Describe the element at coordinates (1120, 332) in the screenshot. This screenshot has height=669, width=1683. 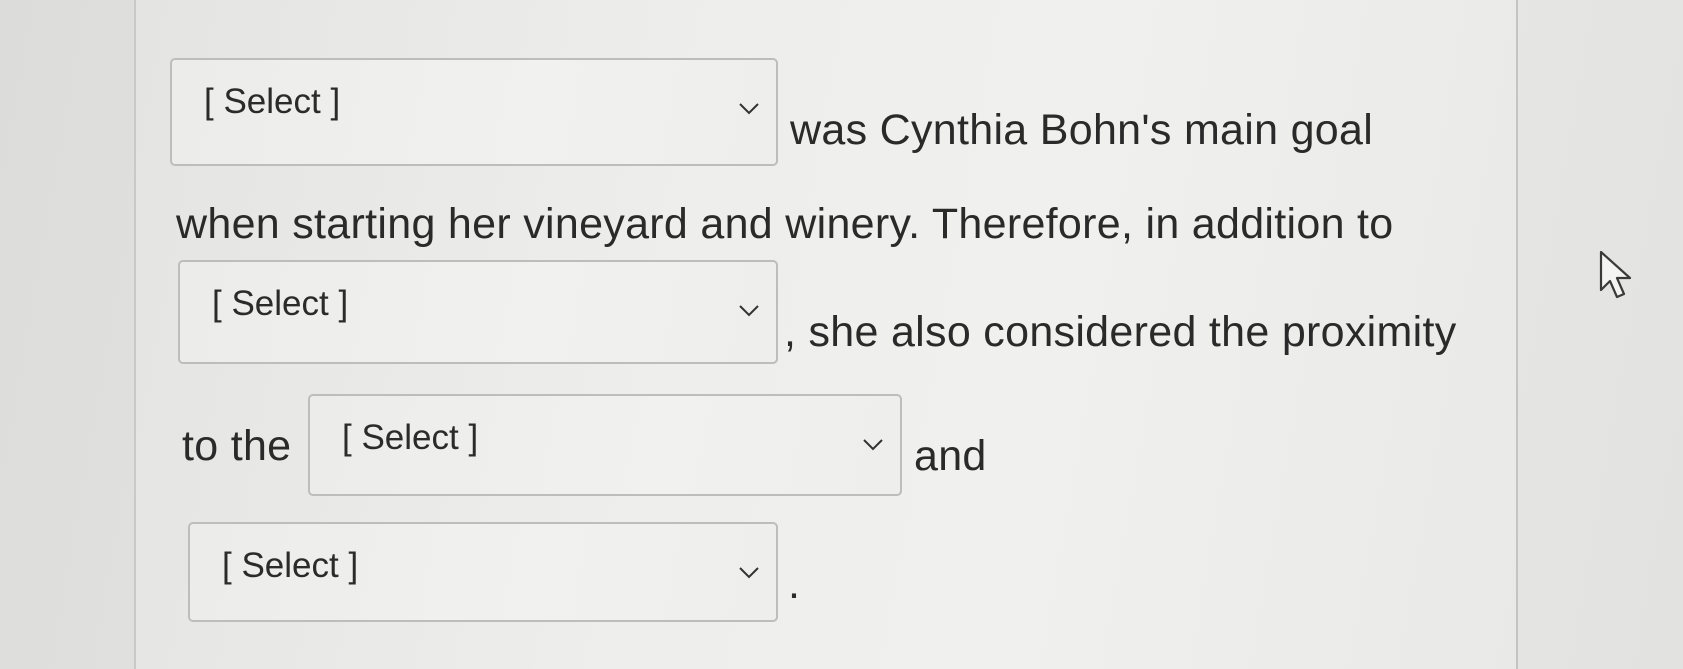
I see `question-text-line3: , she also considered the proximity` at that location.